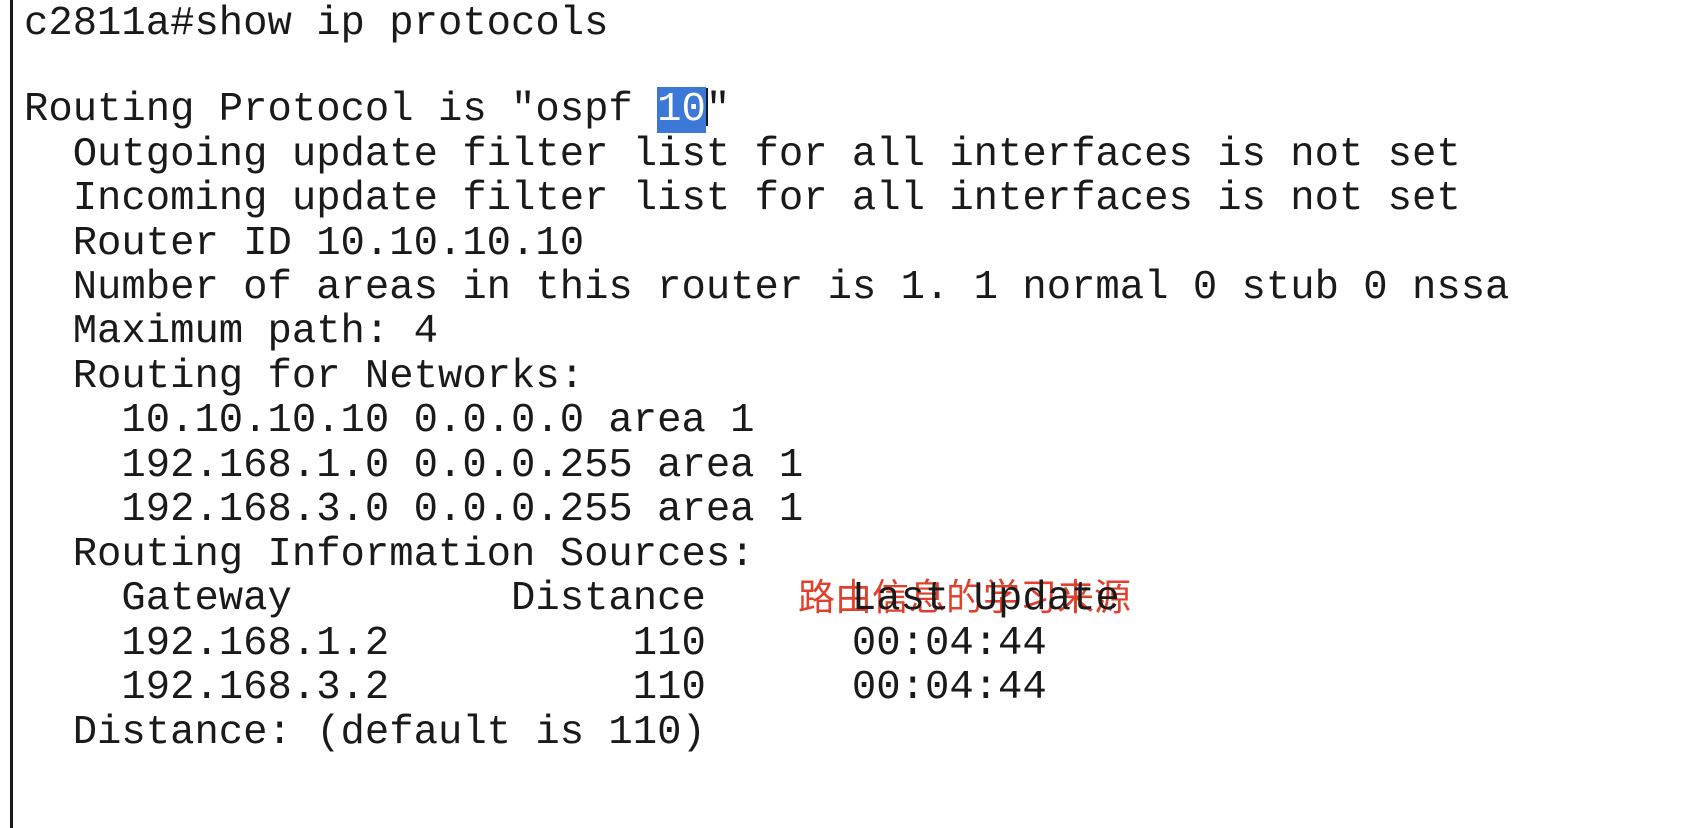 Image resolution: width=1684 pixels, height=828 pixels. I want to click on selected-process-id: 10, so click(681, 110).